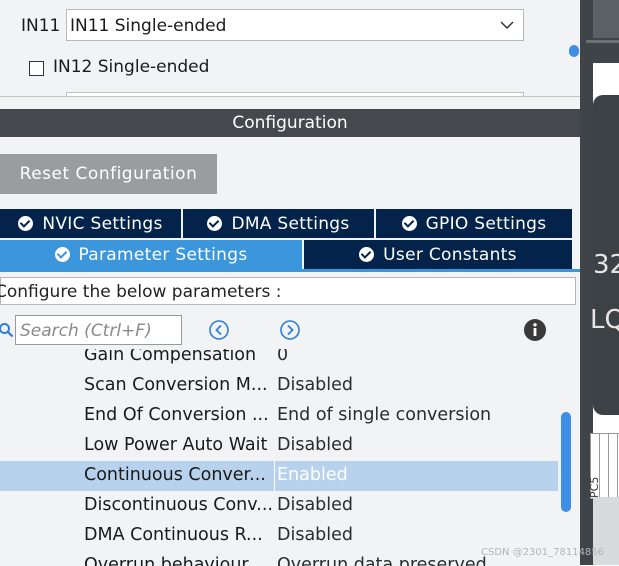 The height and width of the screenshot is (566, 619). I want to click on tab-gpio-settings: GPIO Settings, so click(474, 223).